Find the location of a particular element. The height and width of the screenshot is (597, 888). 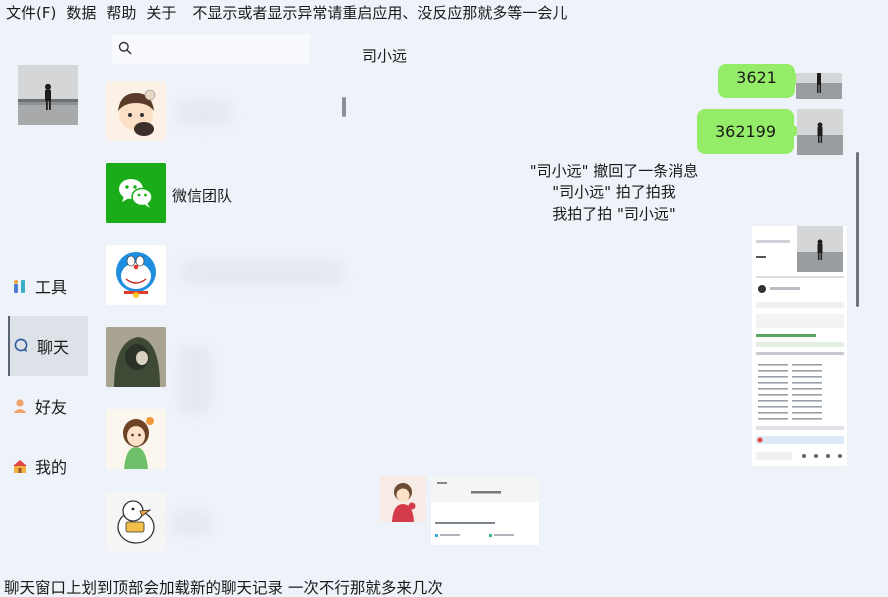

chat-icon is located at coordinates (22, 346).